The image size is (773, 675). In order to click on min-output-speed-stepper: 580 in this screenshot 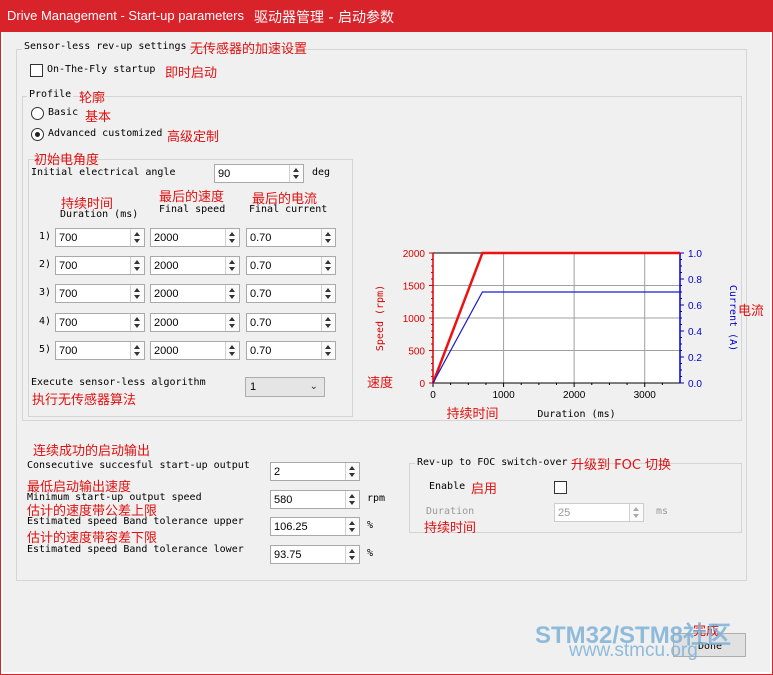, I will do `click(315, 499)`.